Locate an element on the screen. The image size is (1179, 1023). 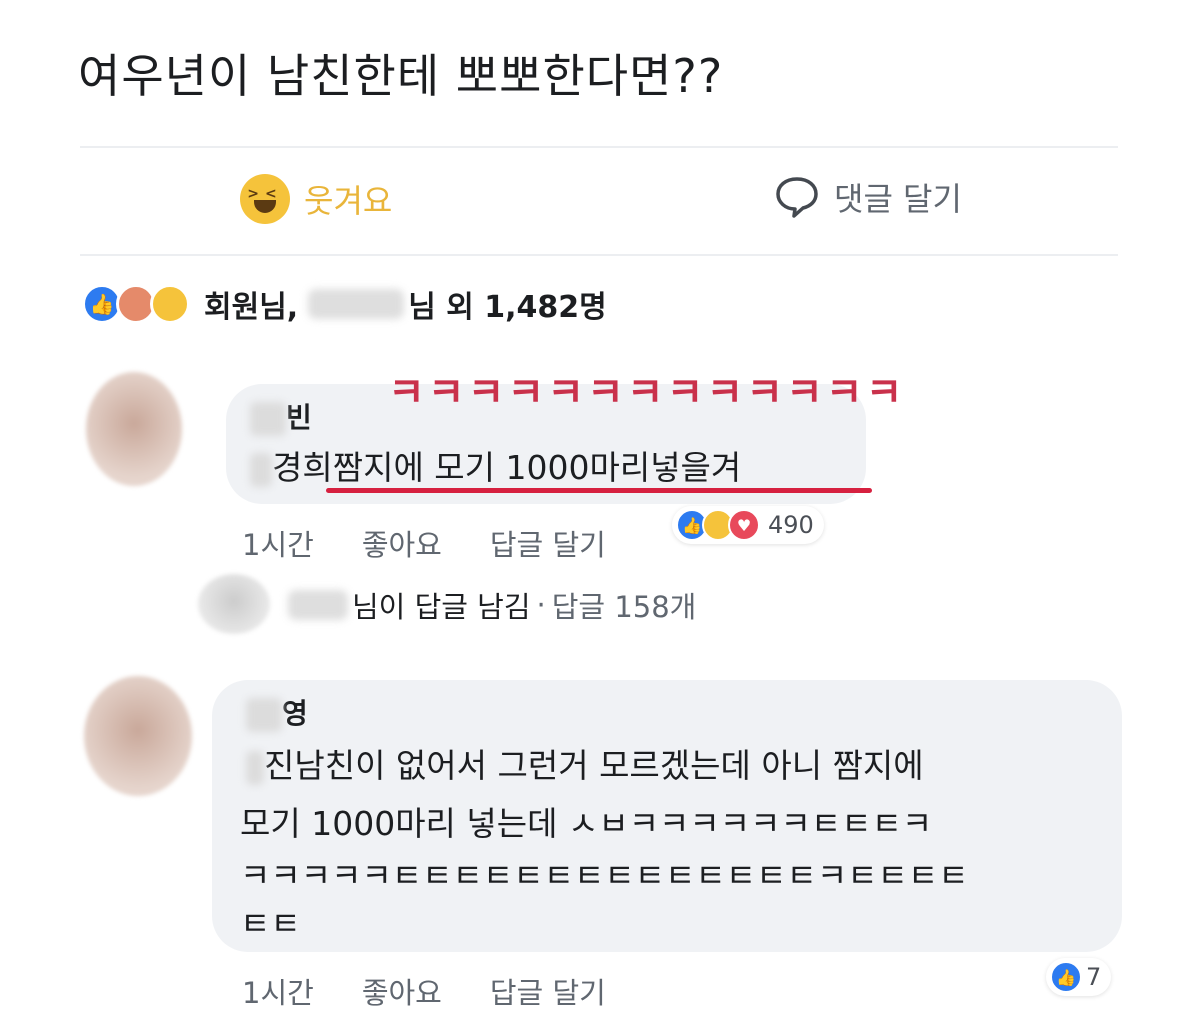
comment-button: 댓글 달기 is located at coordinates (868, 197).